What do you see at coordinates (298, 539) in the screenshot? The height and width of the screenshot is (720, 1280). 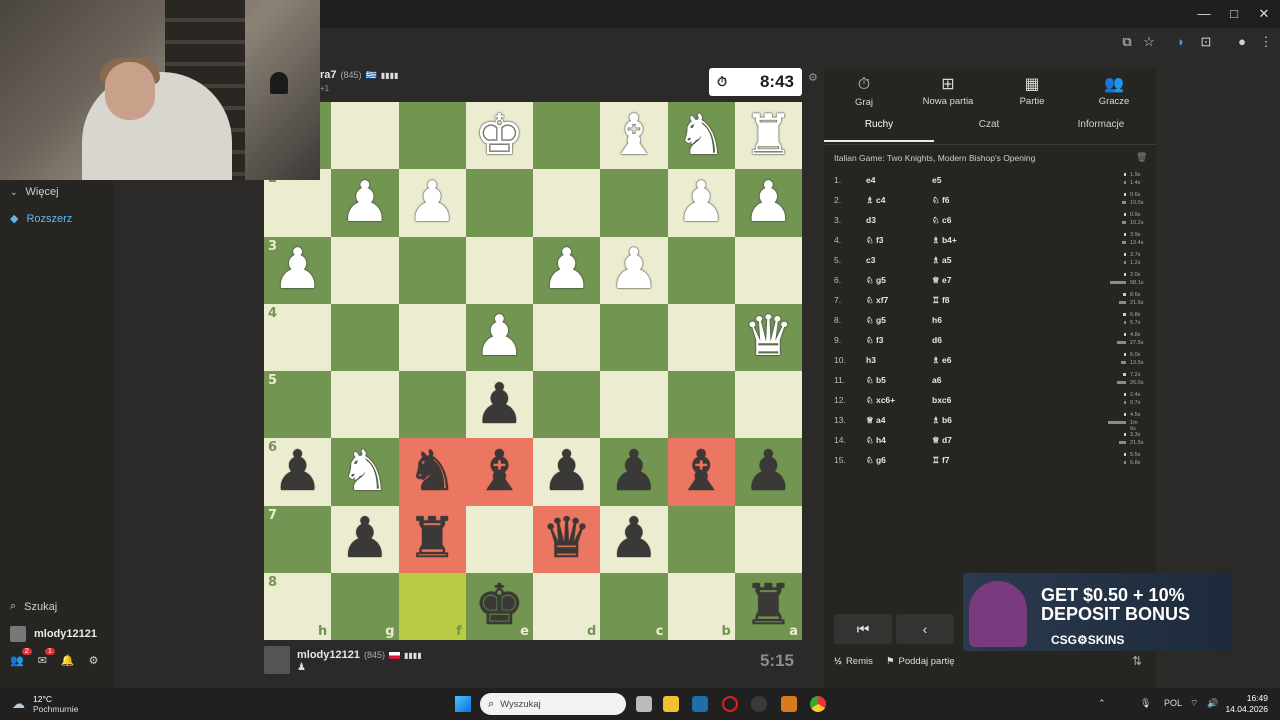 I see `board-square: 7` at bounding box center [298, 539].